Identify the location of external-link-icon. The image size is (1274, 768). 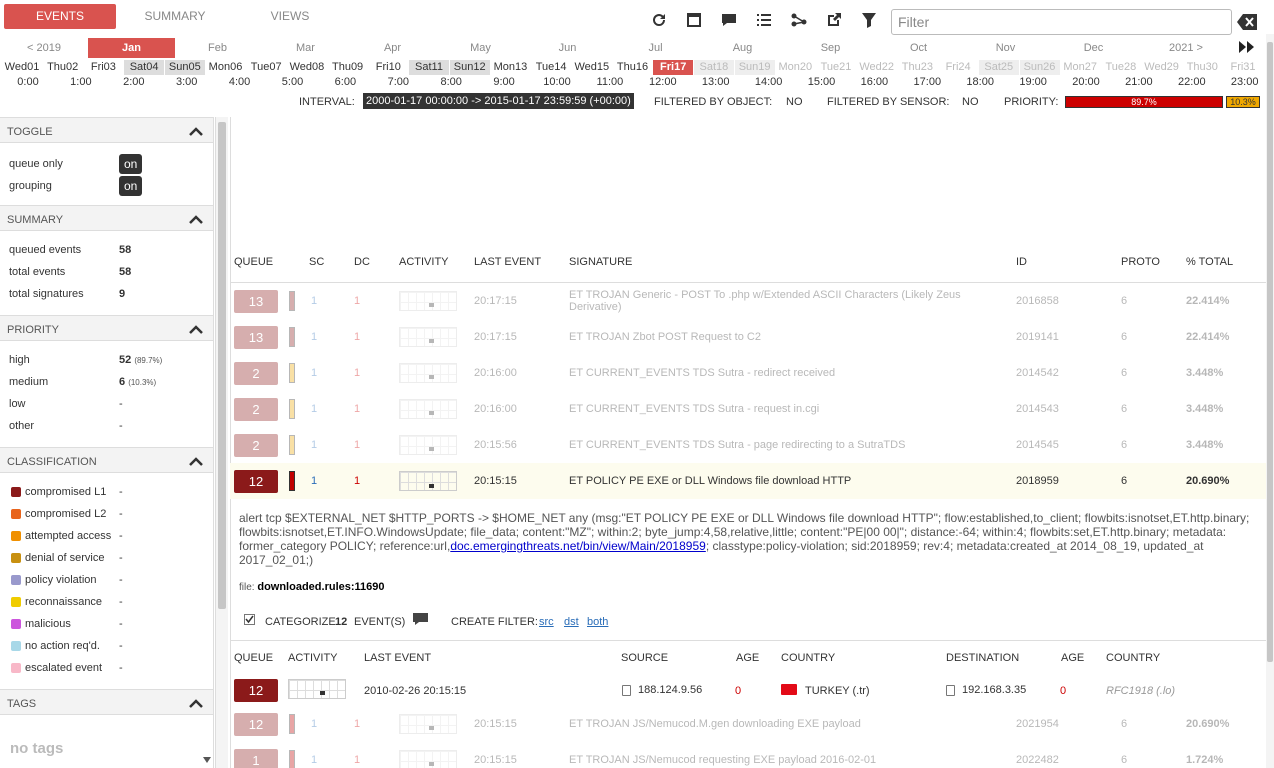
(837, 23).